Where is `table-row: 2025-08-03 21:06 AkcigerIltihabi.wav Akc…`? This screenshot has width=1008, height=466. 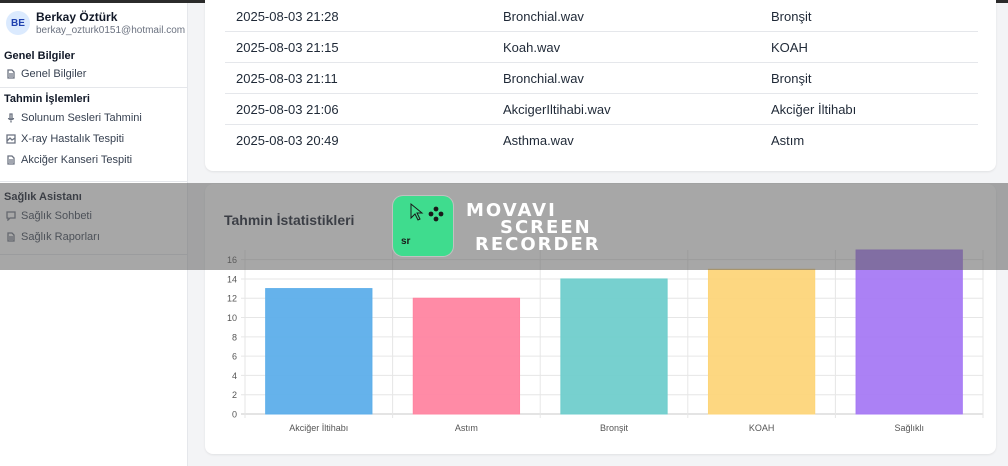 table-row: 2025-08-03 21:06 AkcigerIltihabi.wav Akc… is located at coordinates (601, 109).